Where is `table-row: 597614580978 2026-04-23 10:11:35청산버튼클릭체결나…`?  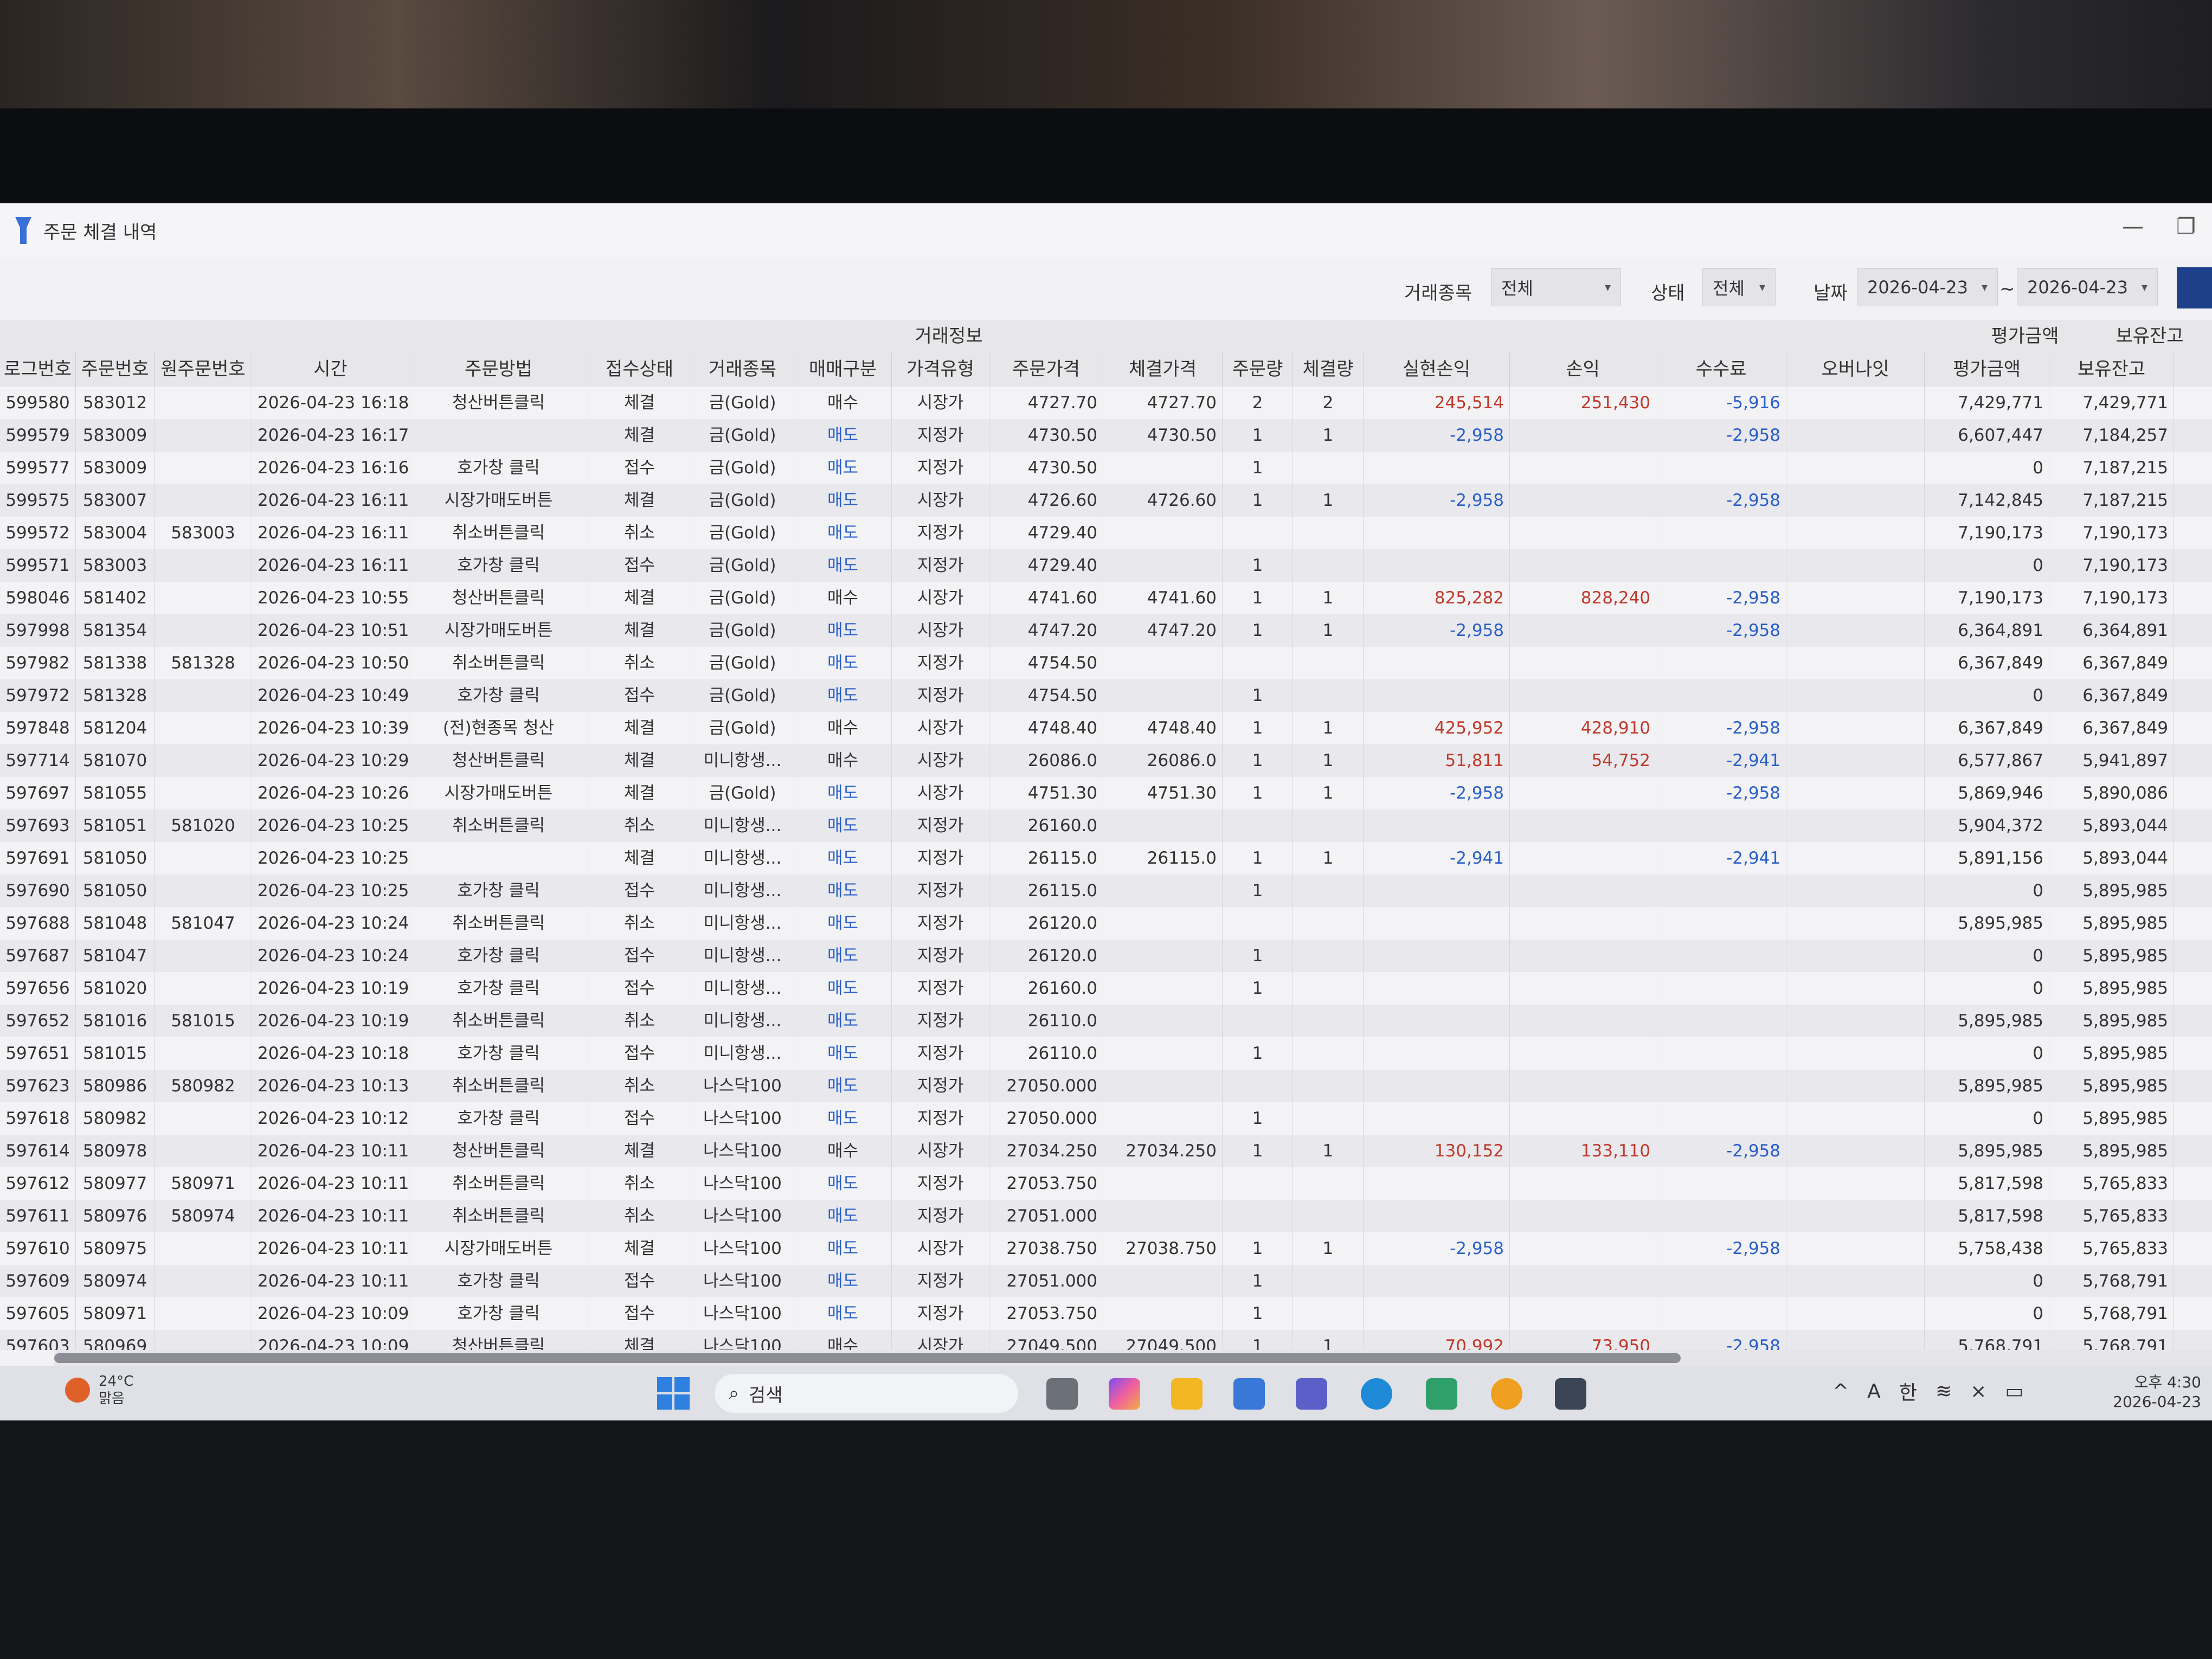 table-row: 597614580978 2026-04-23 10:11:35청산버튼클릭체결나… is located at coordinates (1106, 1151).